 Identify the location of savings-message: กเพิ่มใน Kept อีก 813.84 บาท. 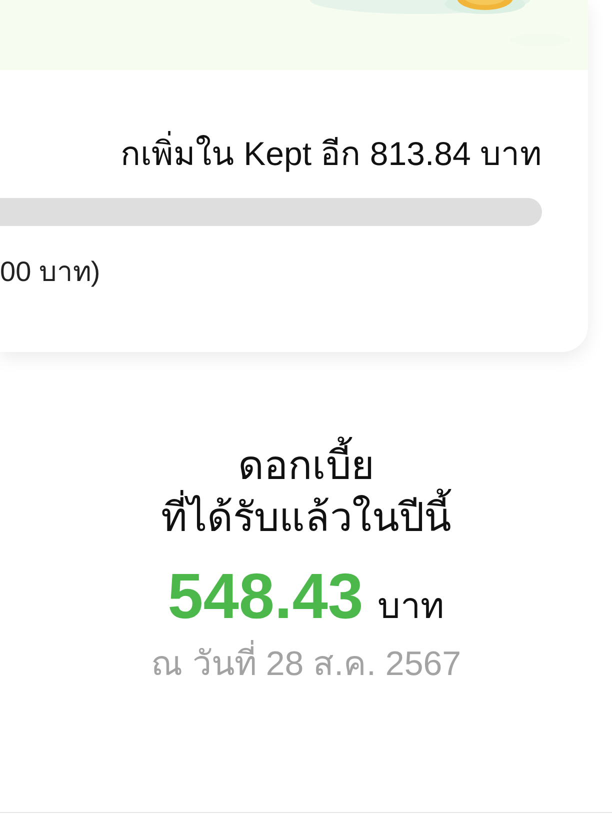
(331, 154).